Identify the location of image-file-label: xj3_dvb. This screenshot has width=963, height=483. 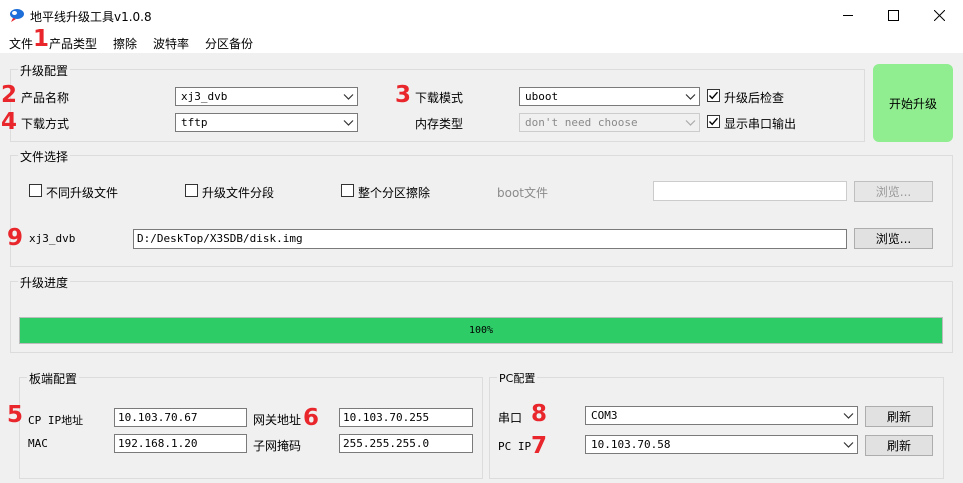
(52, 238).